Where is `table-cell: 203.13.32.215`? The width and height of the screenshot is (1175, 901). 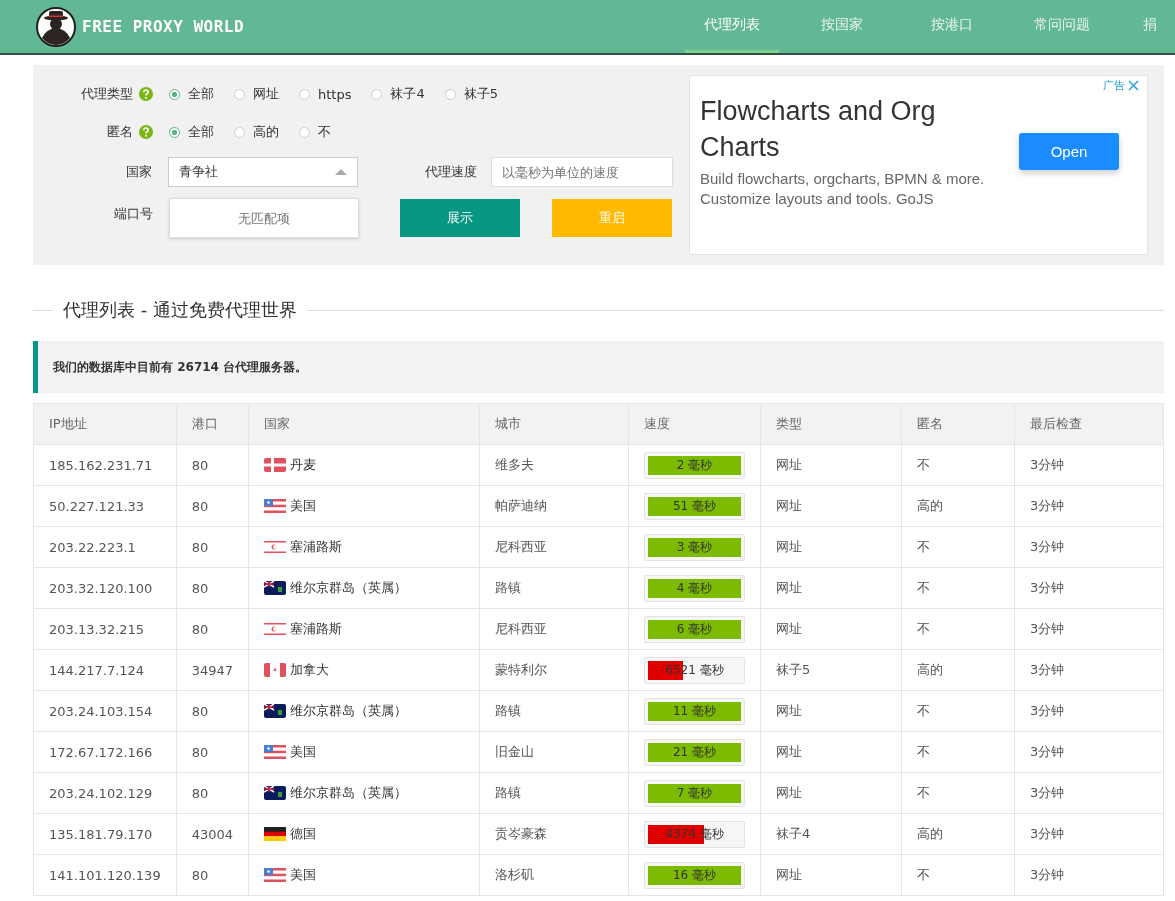 table-cell: 203.13.32.215 is located at coordinates (105, 629).